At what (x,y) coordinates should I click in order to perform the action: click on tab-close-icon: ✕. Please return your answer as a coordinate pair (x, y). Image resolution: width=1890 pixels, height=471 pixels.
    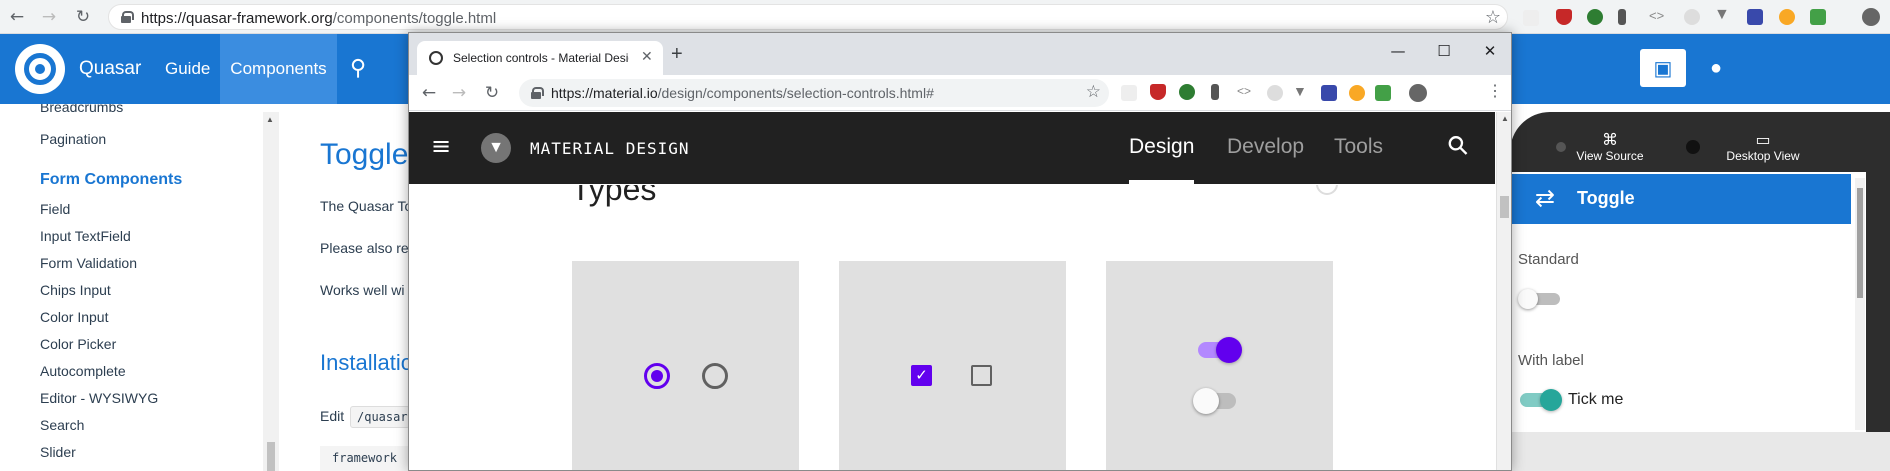
    Looking at the image, I should click on (647, 56).